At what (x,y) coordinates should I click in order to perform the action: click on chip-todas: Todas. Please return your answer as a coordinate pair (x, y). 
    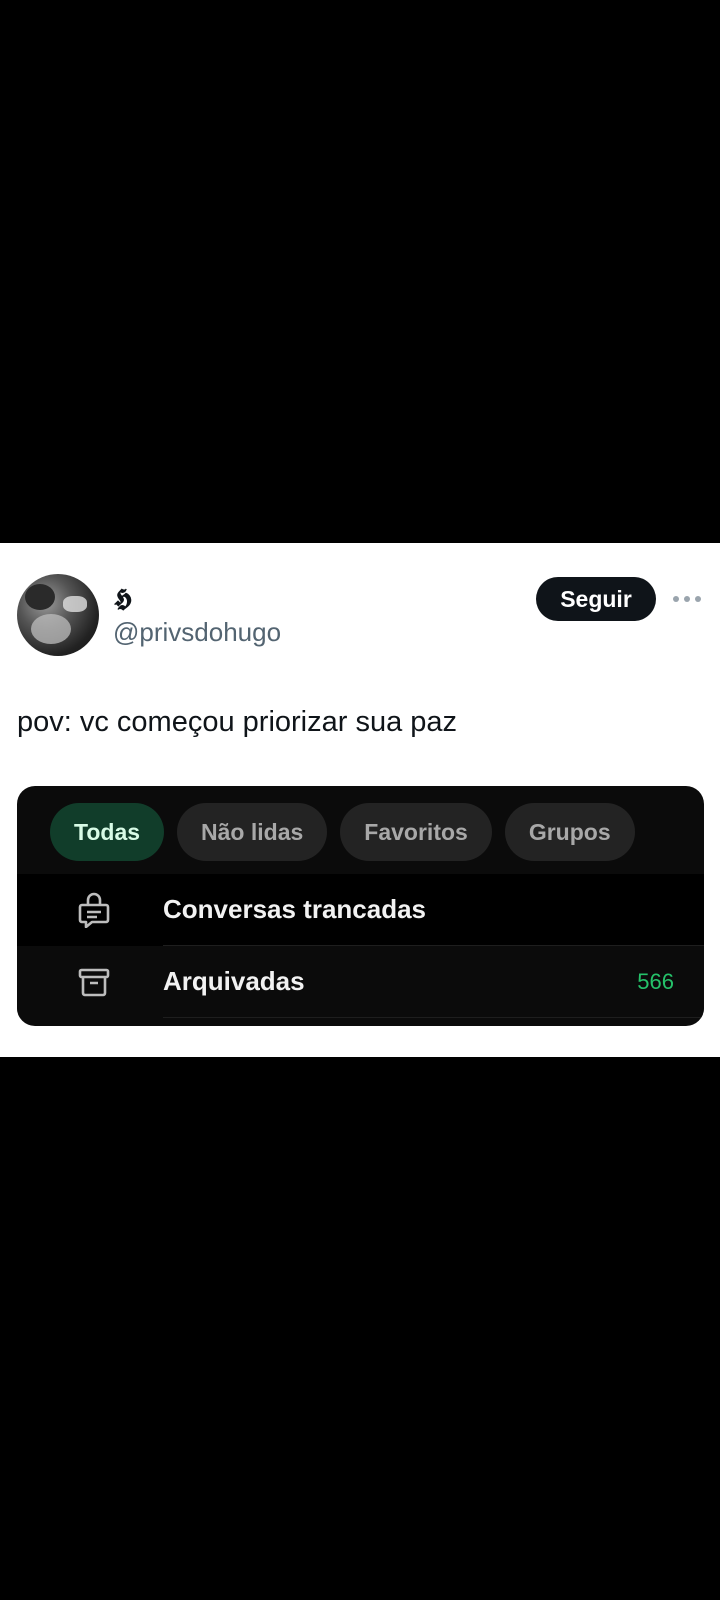
    Looking at the image, I should click on (107, 832).